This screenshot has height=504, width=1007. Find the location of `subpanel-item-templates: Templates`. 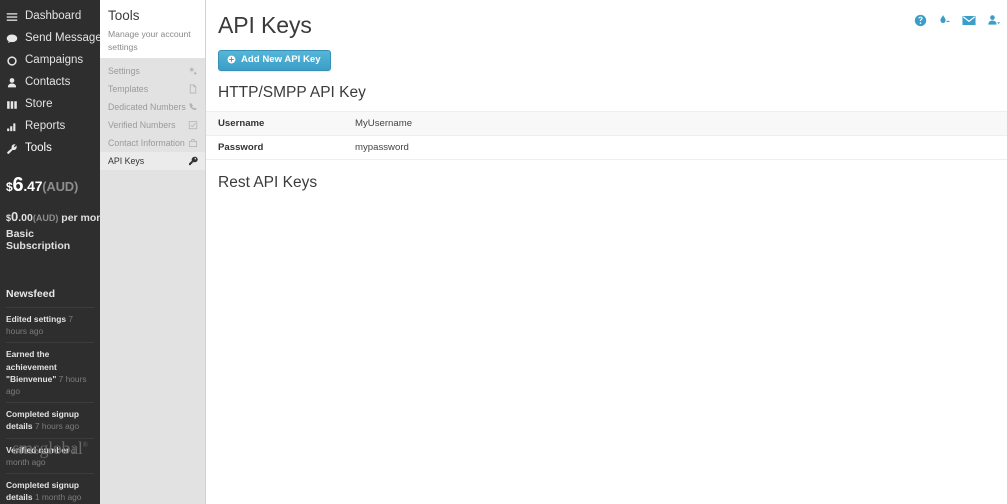

subpanel-item-templates: Templates is located at coordinates (152, 89).